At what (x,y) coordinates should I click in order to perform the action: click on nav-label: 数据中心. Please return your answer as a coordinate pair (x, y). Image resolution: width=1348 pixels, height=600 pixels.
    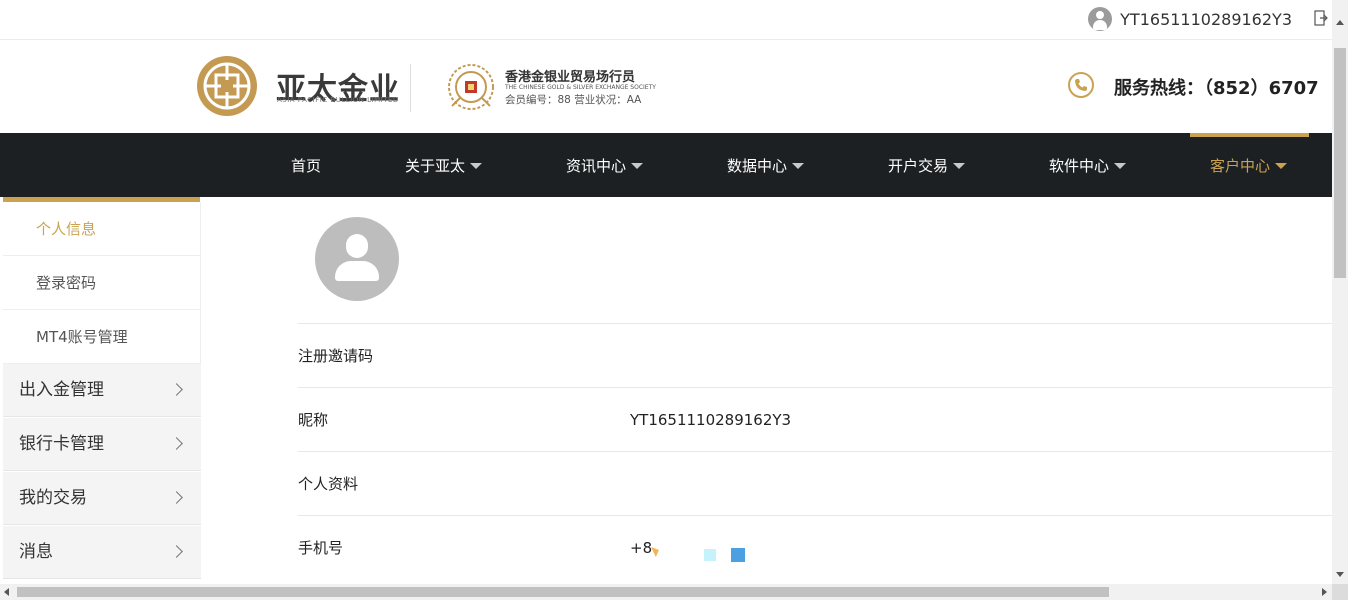
    Looking at the image, I should click on (757, 166).